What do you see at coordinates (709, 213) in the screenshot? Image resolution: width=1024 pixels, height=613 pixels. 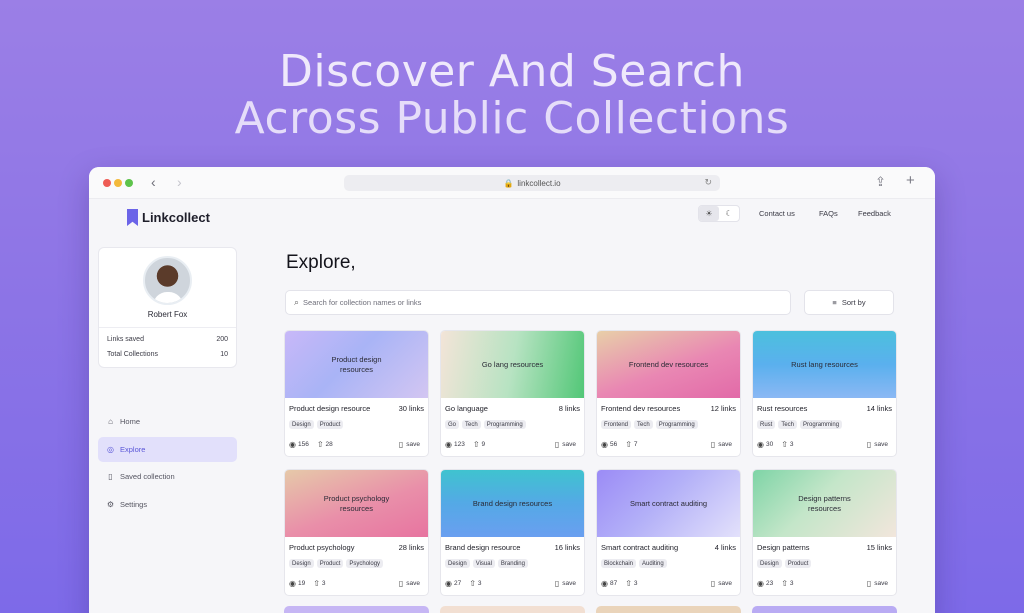 I see `sun-icon: ☀` at bounding box center [709, 213].